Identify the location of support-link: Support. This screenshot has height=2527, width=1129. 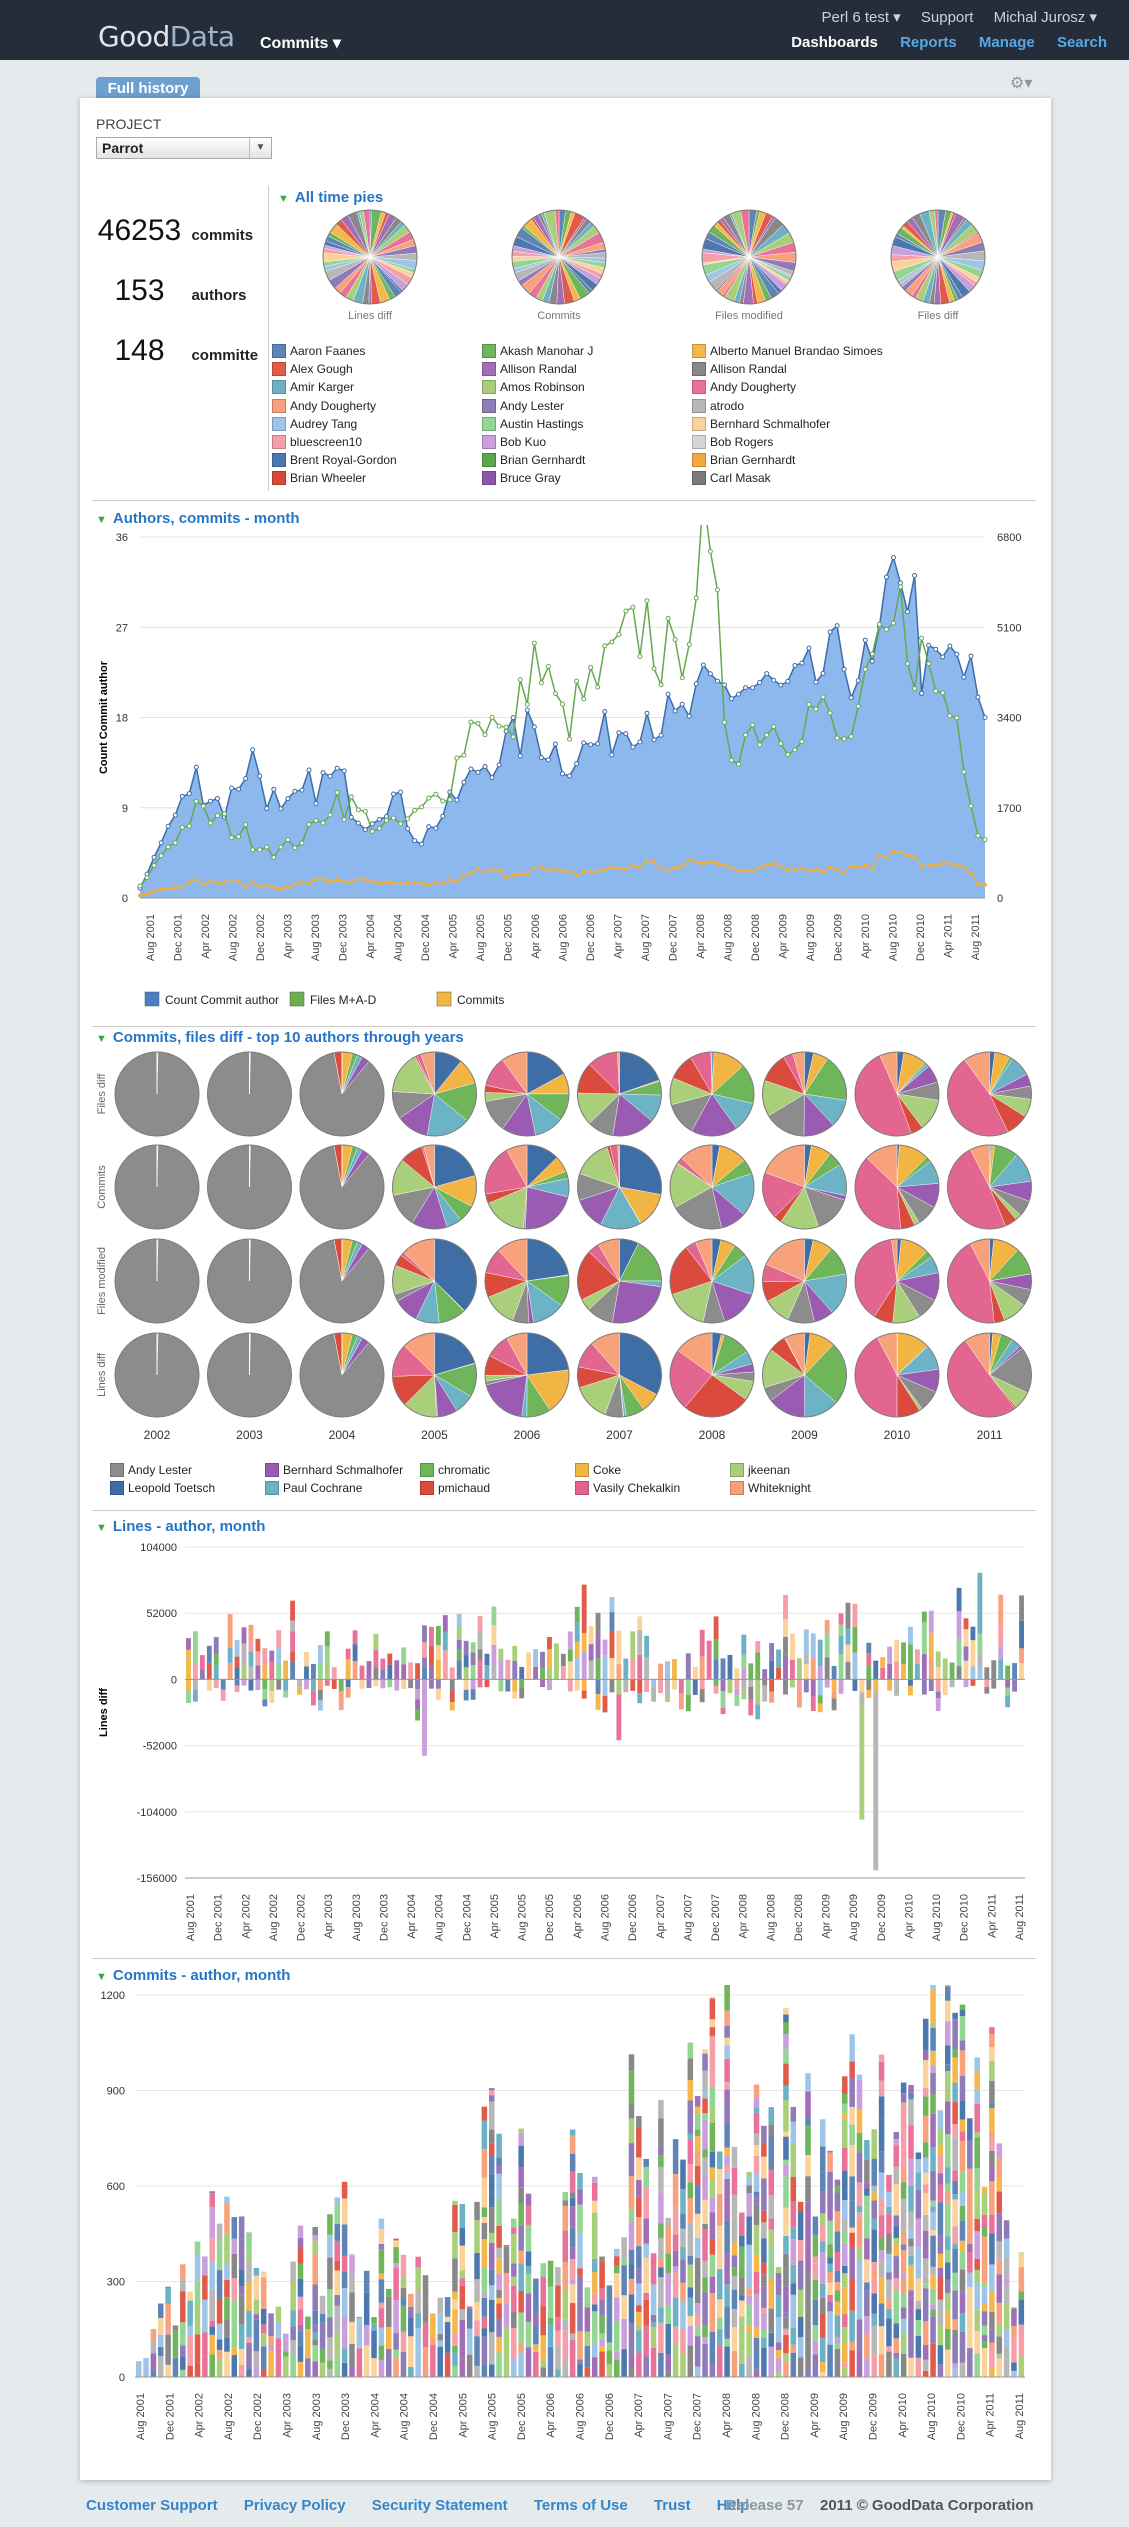
(947, 17).